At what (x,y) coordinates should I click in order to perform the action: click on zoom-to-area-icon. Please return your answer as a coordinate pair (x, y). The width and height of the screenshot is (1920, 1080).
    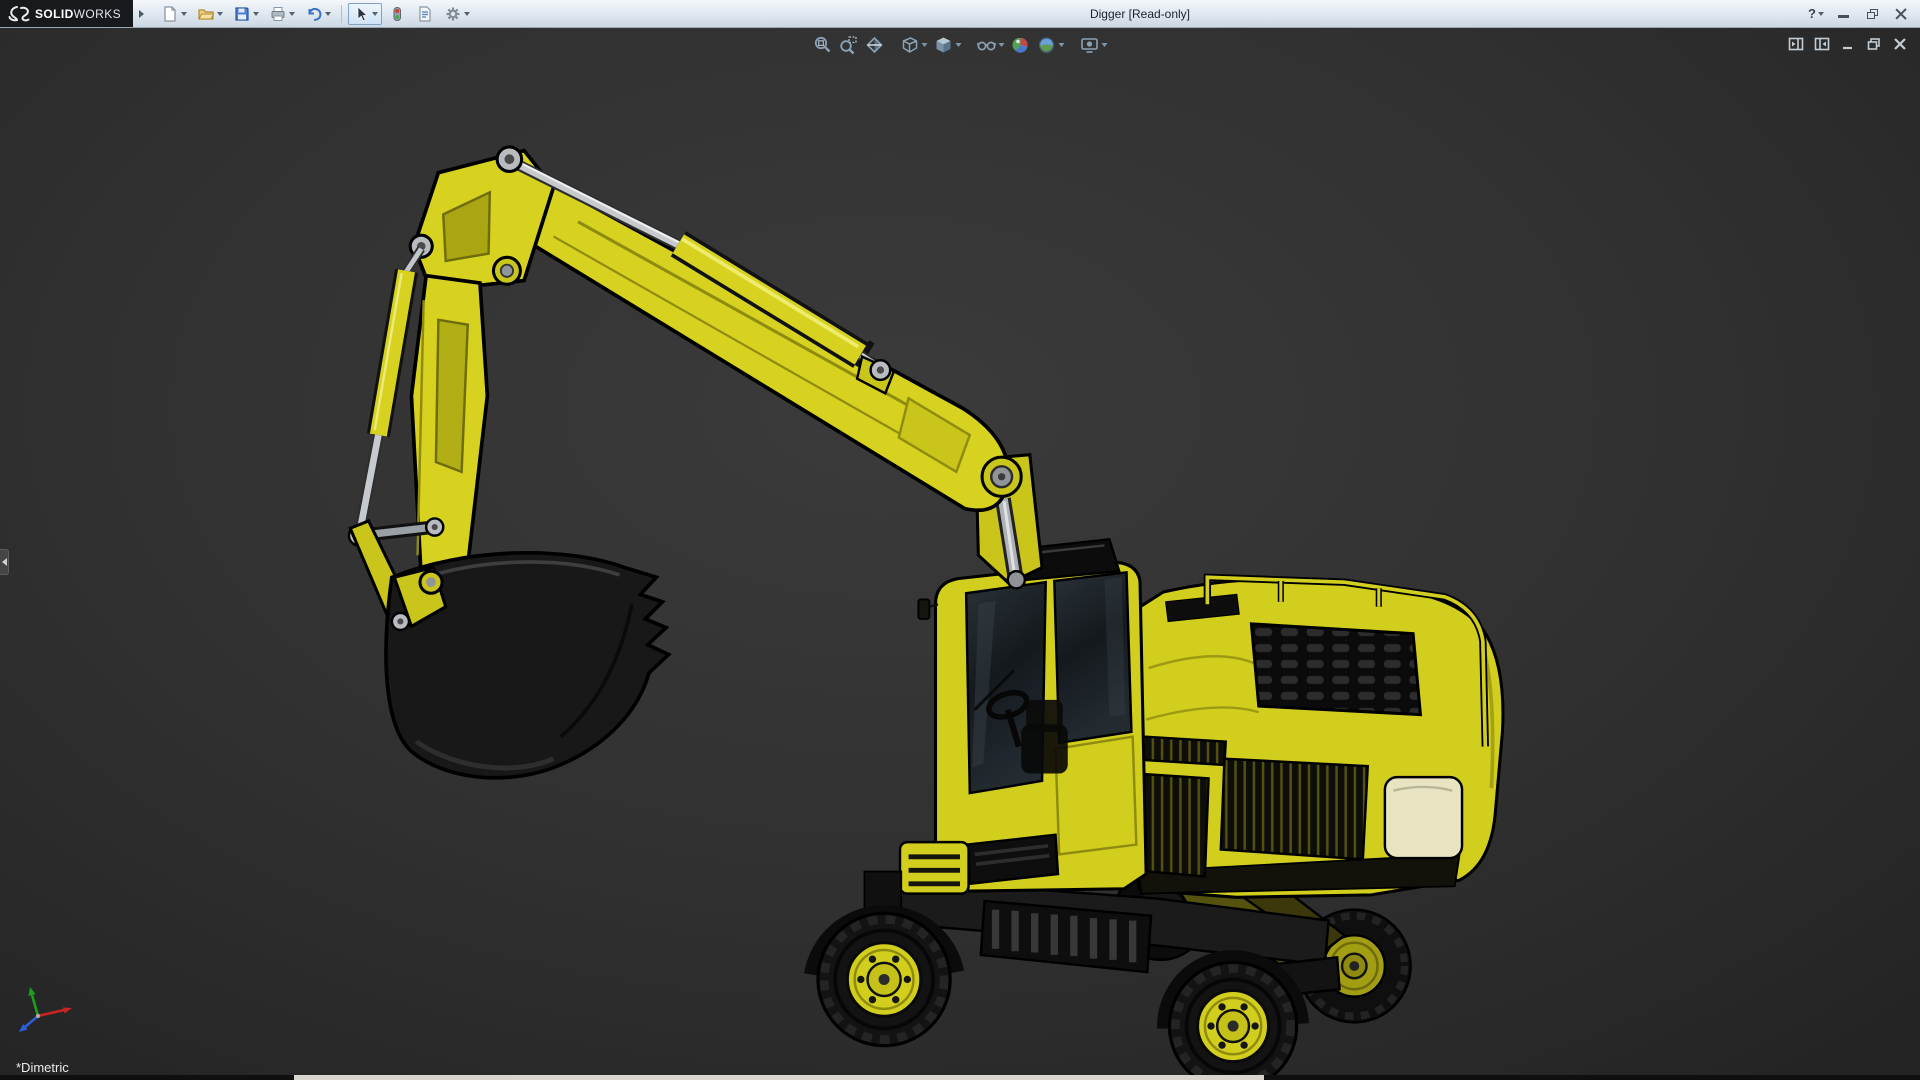
    Looking at the image, I should click on (848, 45).